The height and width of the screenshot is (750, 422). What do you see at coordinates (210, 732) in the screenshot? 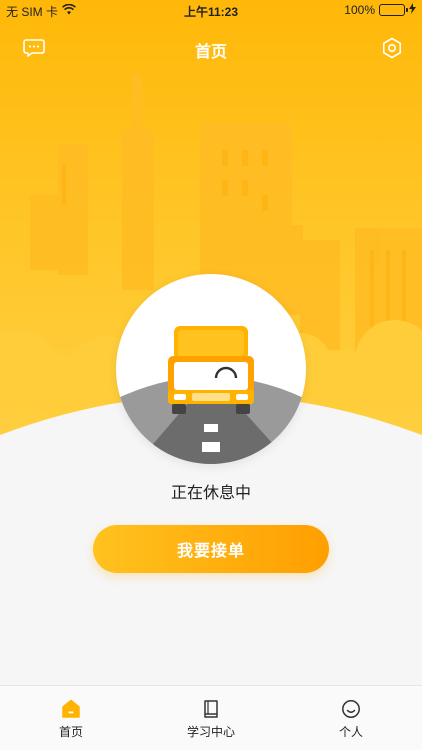
I see `tab-label-study-center: 学习中心` at bounding box center [210, 732].